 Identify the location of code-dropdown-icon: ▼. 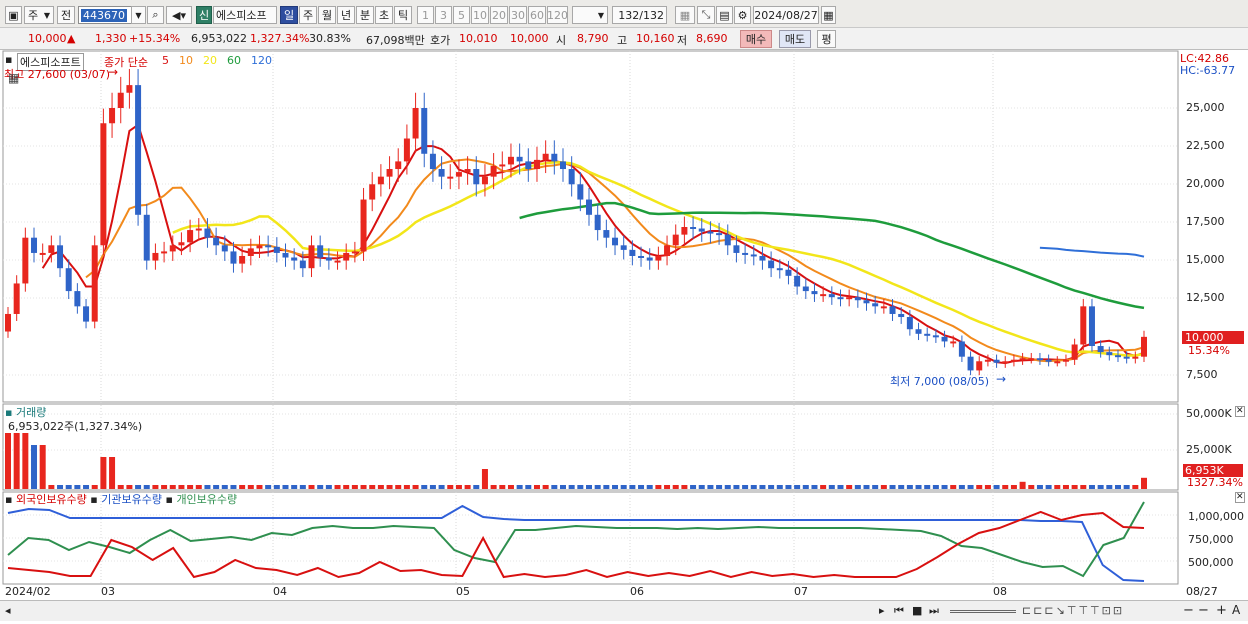
(138, 15).